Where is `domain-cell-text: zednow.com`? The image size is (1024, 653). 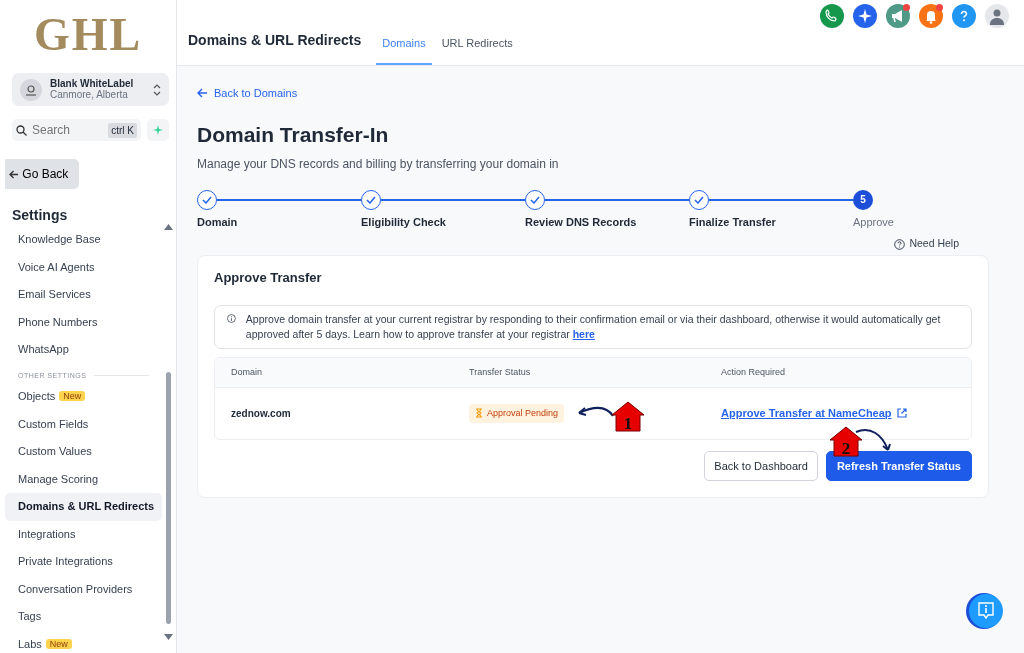 domain-cell-text: zednow.com is located at coordinates (261, 413).